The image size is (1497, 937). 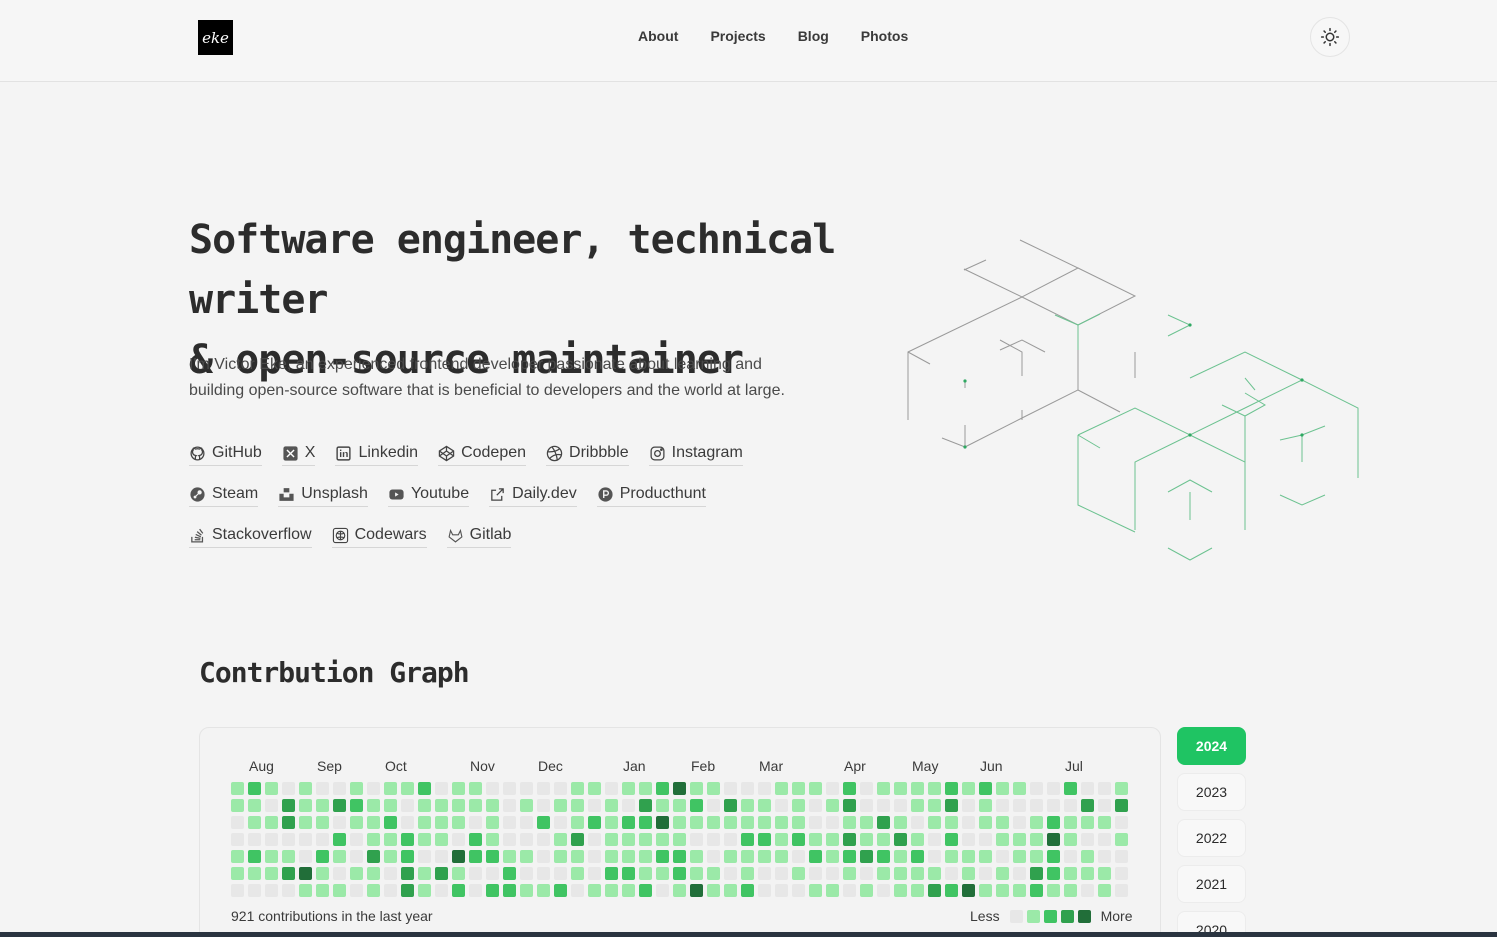 What do you see at coordinates (379, 537) in the screenshot?
I see `social-codewars: Codewars` at bounding box center [379, 537].